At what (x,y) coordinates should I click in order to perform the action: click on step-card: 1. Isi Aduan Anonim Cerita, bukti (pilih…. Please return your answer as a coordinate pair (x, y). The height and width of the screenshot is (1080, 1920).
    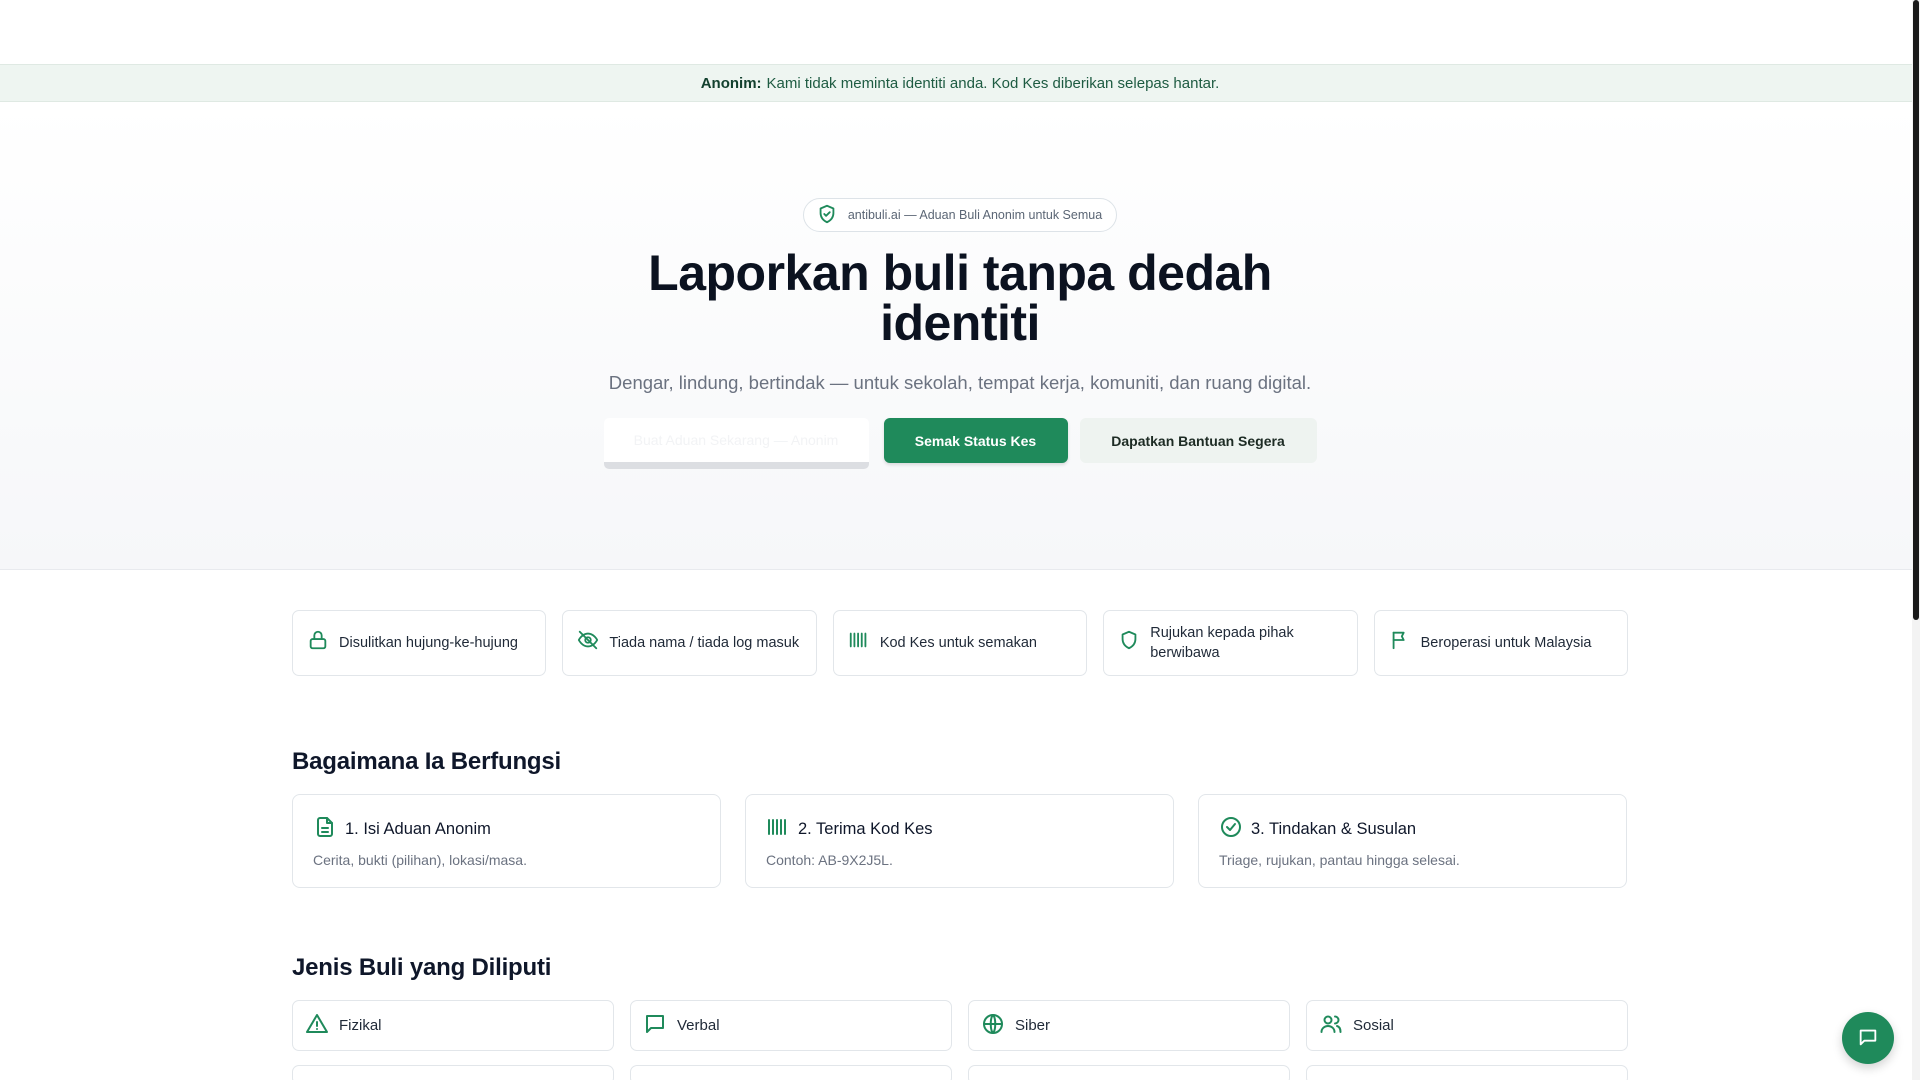
    Looking at the image, I should click on (506, 841).